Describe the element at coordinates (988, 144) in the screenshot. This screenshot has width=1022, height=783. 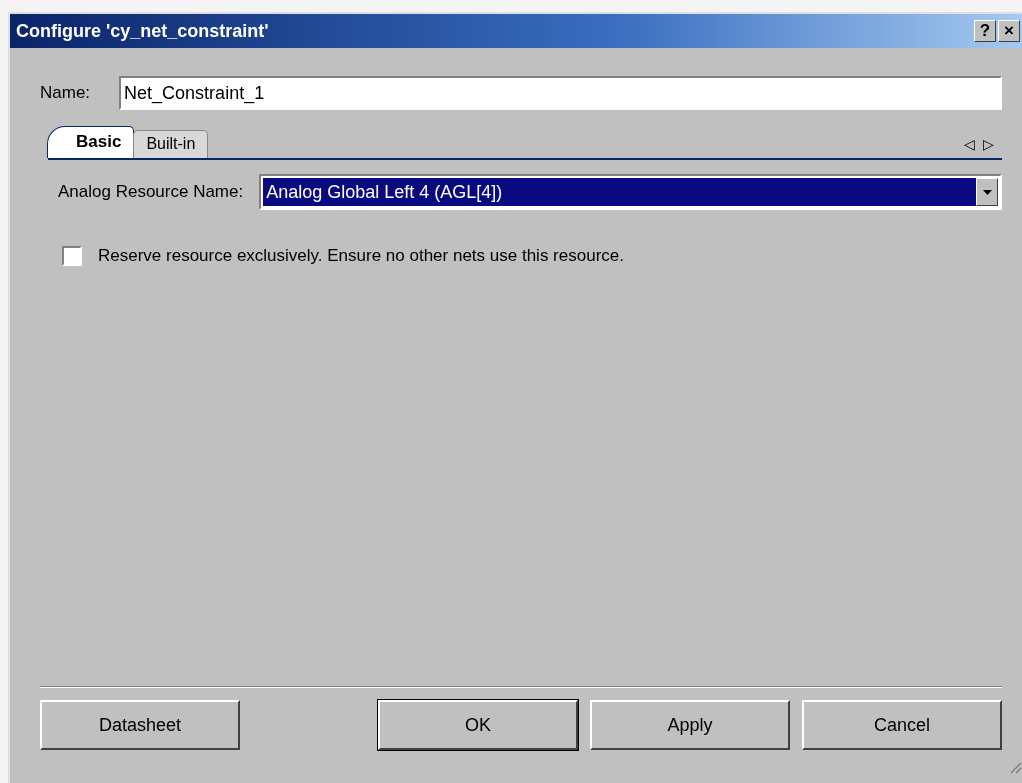
I see `scroll-right-button: ▷` at that location.